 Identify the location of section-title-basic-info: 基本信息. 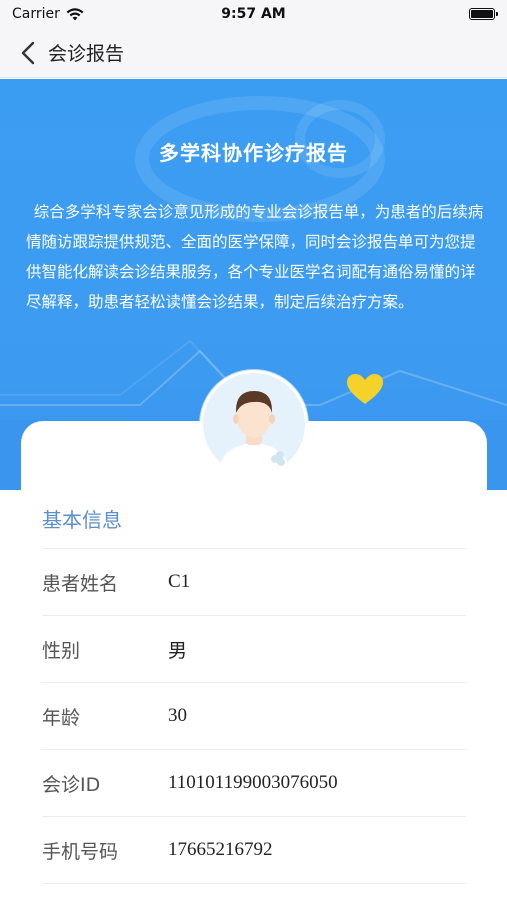
(82, 520).